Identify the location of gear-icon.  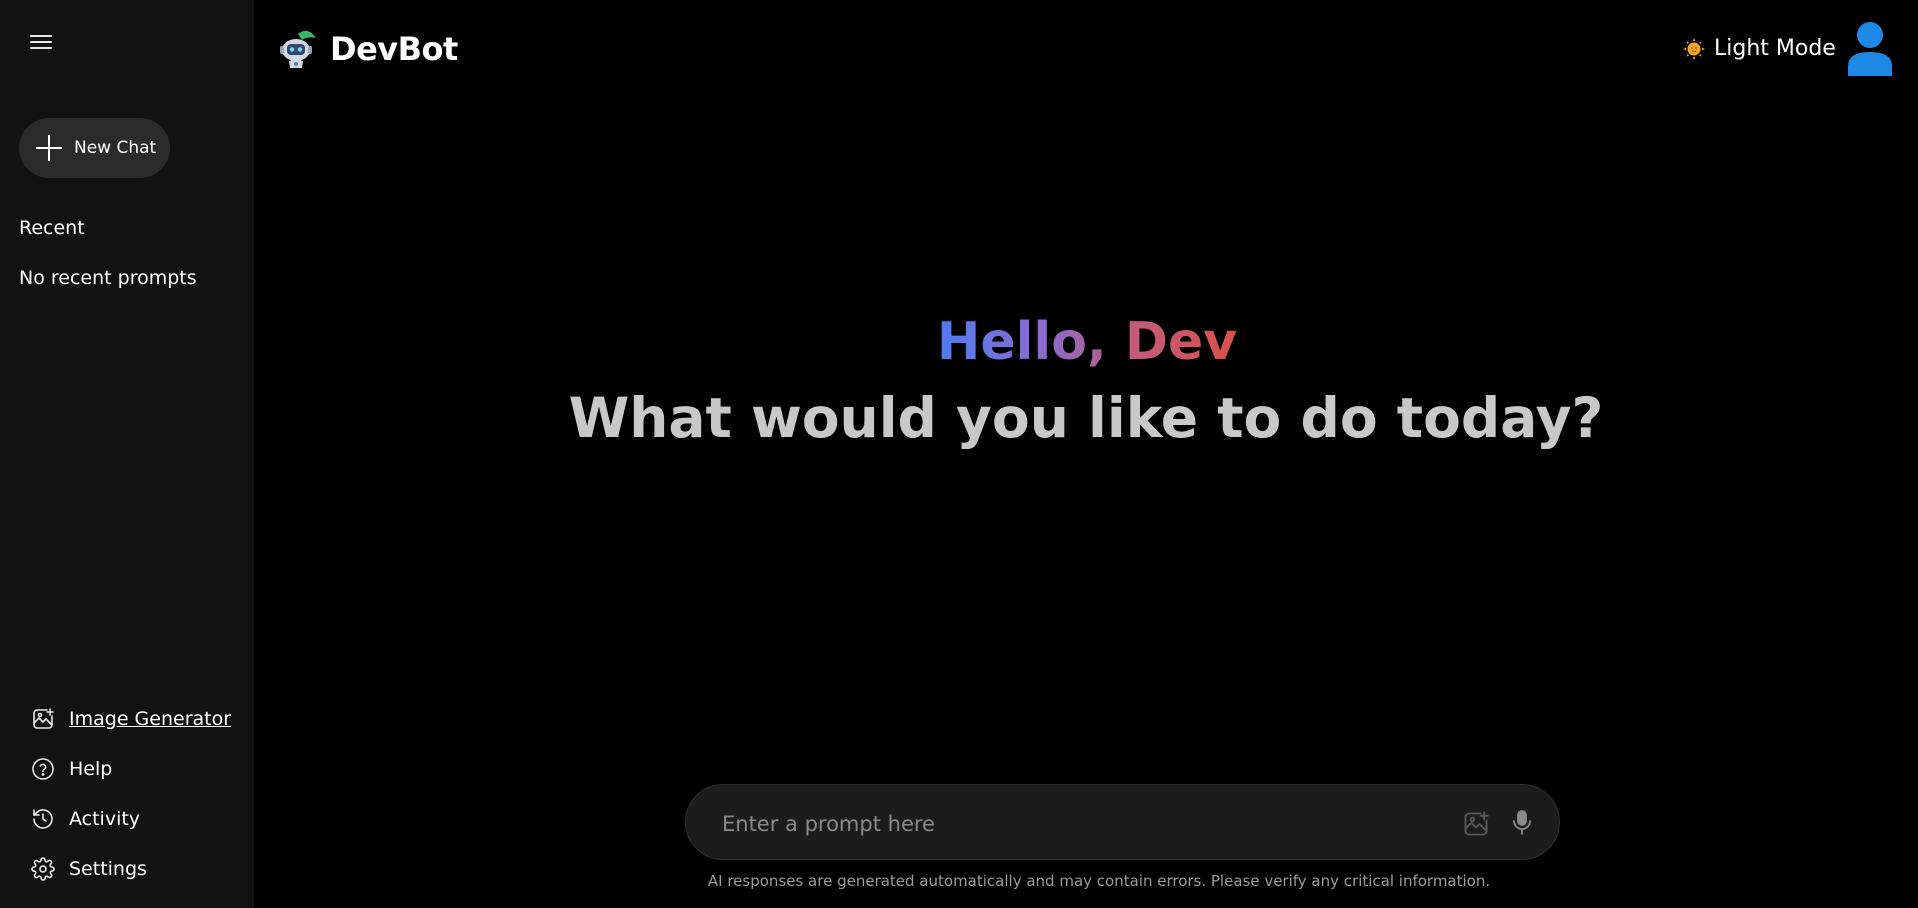
(43, 869).